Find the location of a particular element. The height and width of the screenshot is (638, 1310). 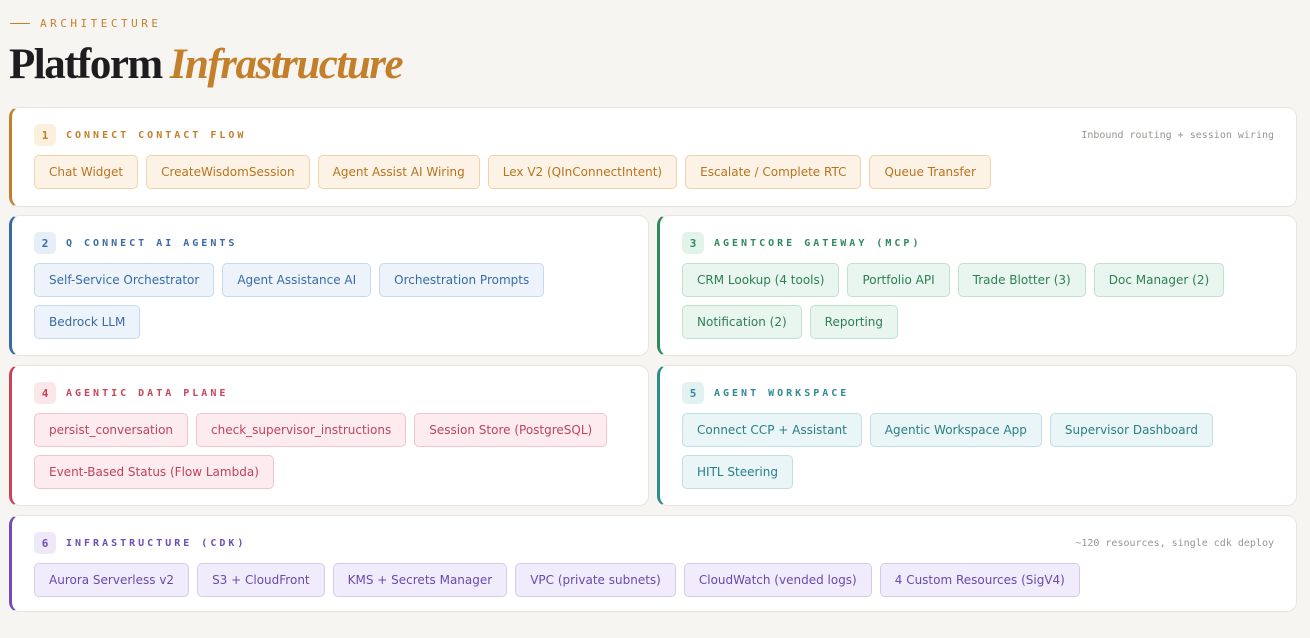

section-number-badge: 2 is located at coordinates (45, 243).